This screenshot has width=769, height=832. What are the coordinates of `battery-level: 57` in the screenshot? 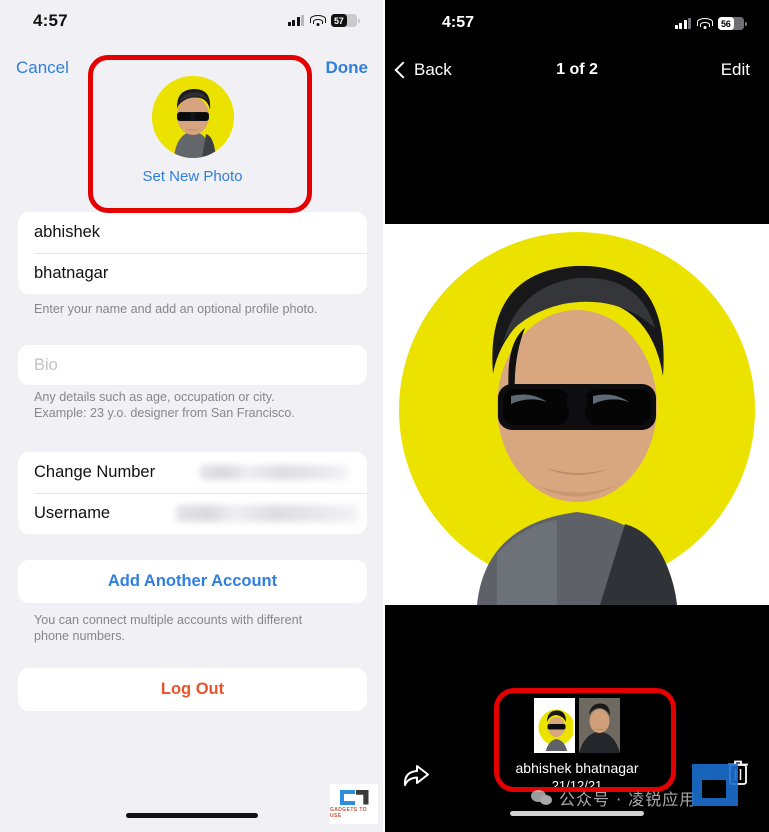 It's located at (339, 20).